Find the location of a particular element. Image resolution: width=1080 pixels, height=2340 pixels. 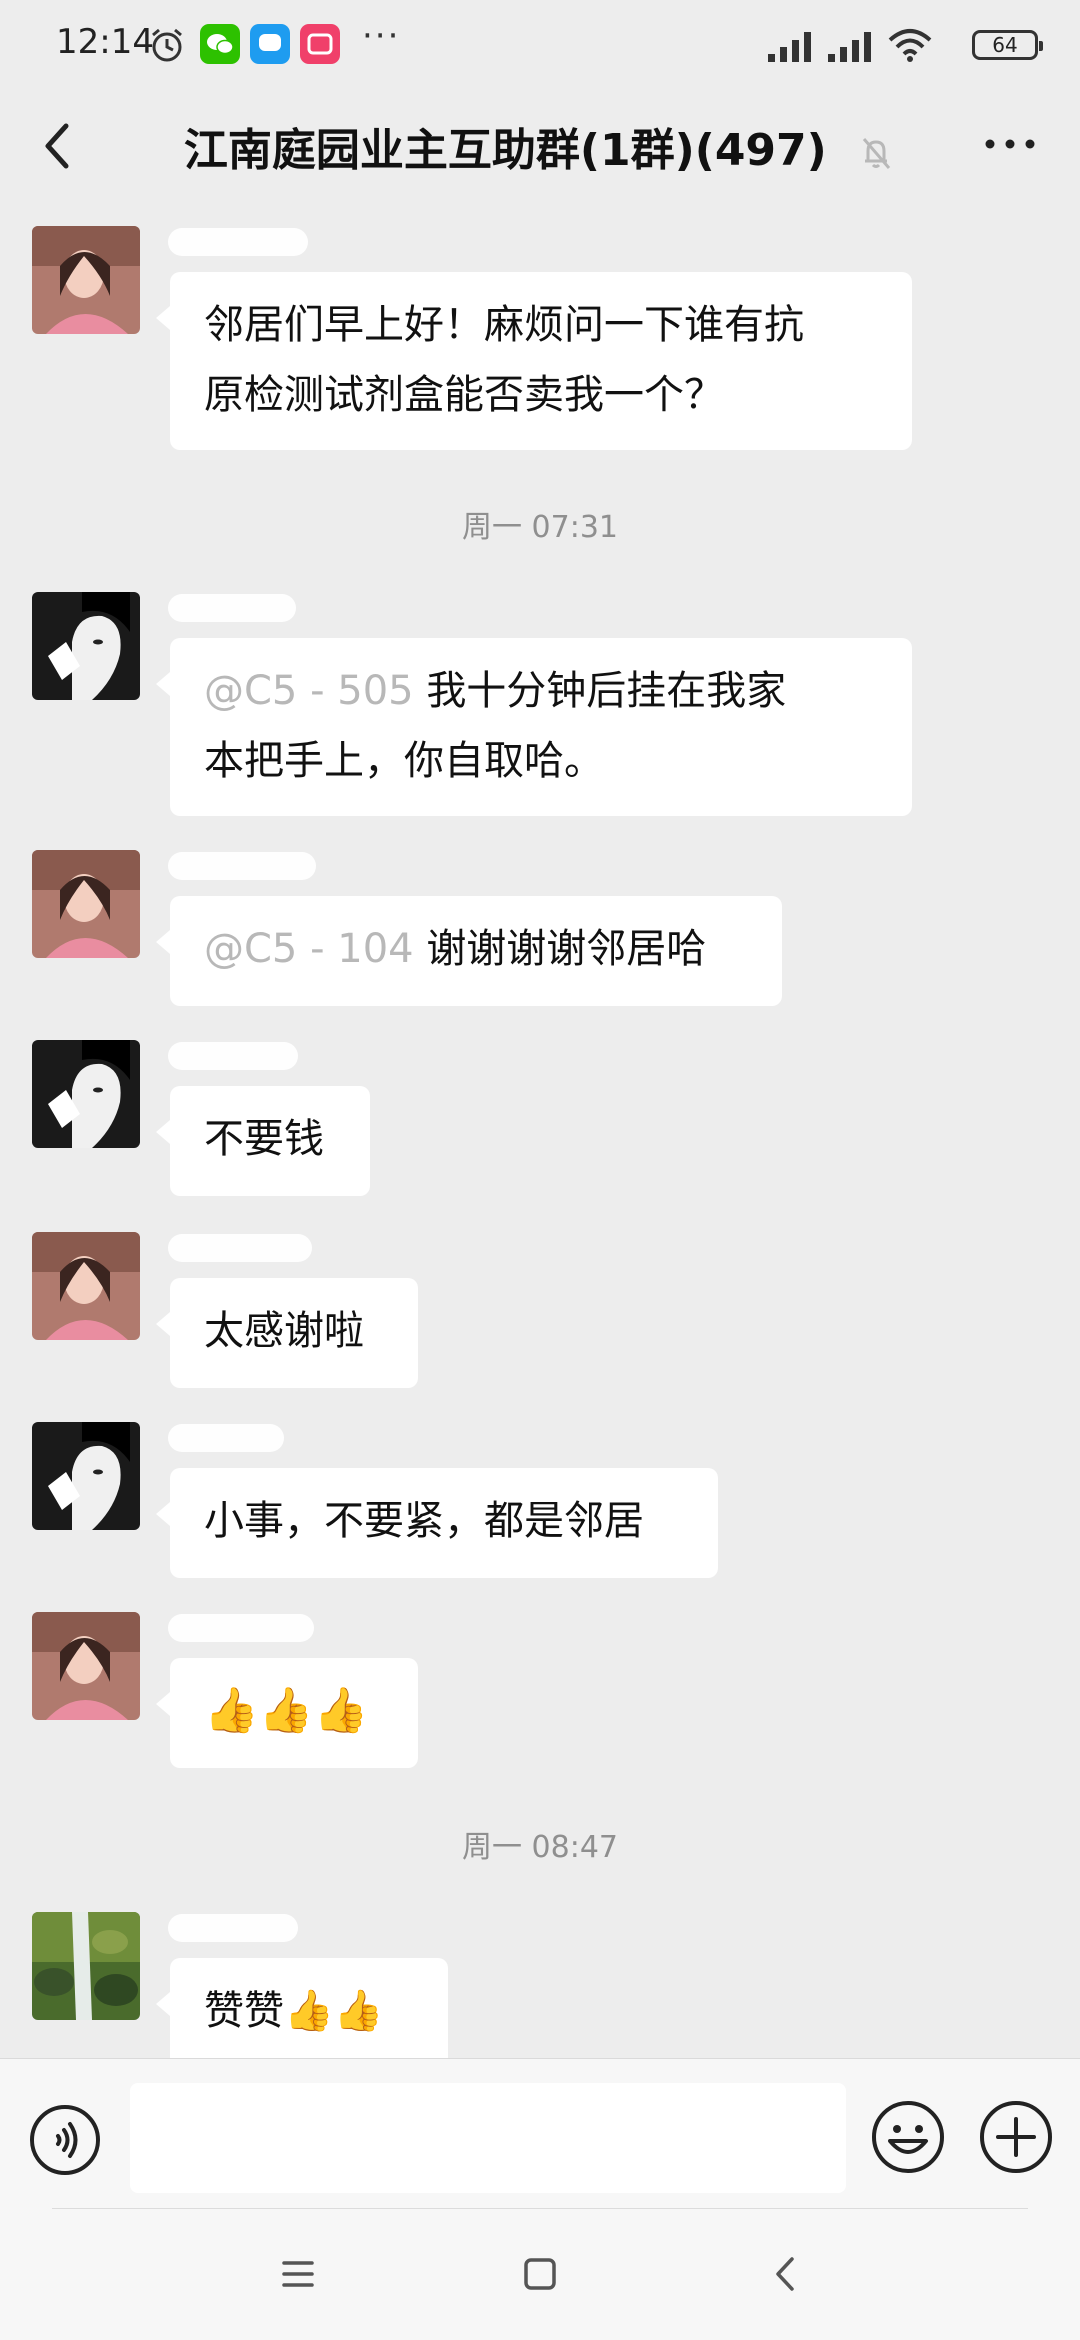

alarm-icon is located at coordinates (167, 45).